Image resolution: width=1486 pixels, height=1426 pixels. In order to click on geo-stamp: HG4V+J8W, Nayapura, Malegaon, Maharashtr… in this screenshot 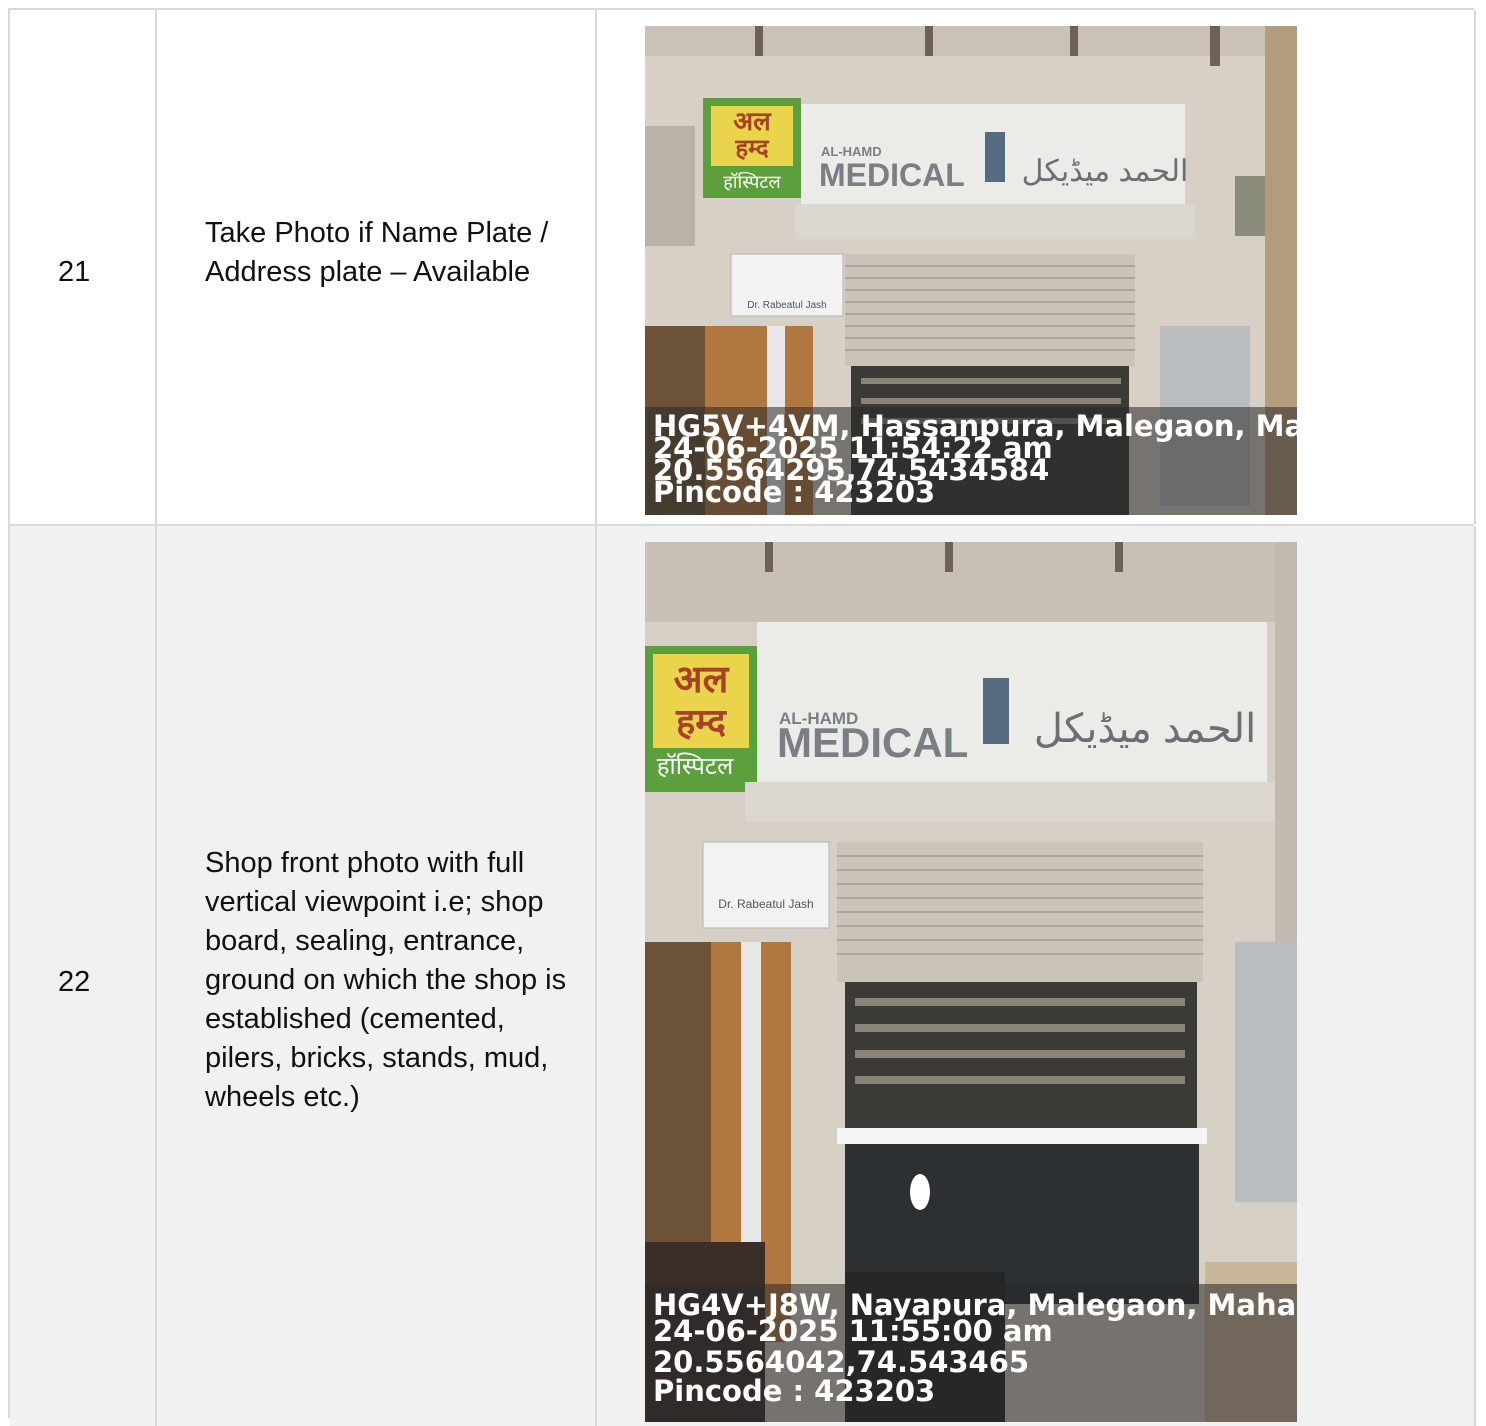, I will do `click(971, 1353)`.